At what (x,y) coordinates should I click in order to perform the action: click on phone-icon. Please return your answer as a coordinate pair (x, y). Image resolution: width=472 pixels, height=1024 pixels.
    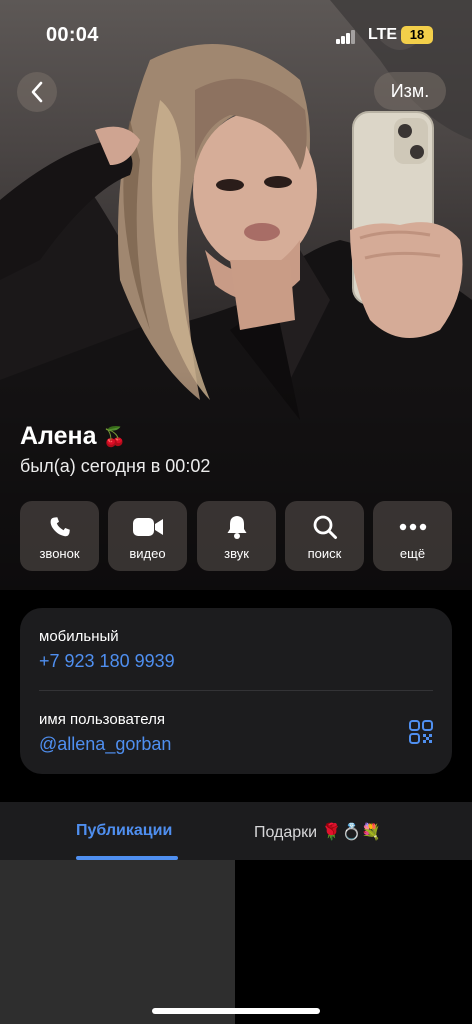
    Looking at the image, I should click on (60, 527).